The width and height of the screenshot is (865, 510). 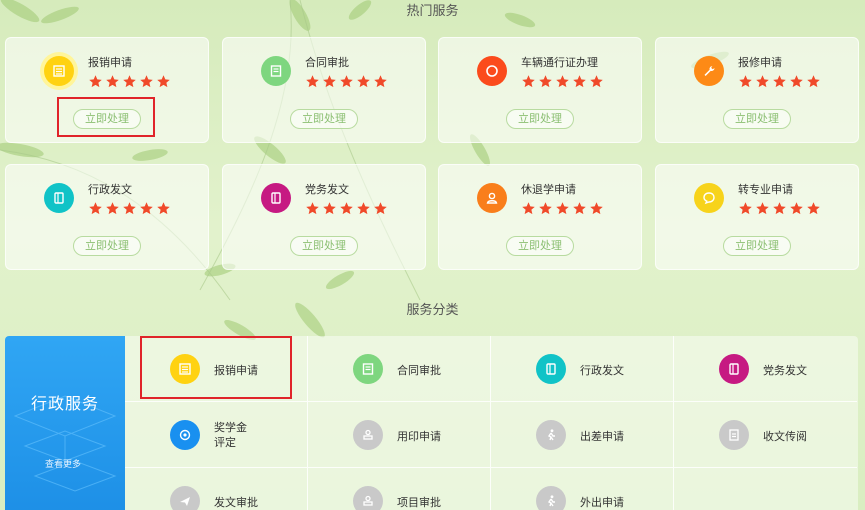 What do you see at coordinates (540, 217) in the screenshot?
I see `service-card: 休退学申请 立即处理` at bounding box center [540, 217].